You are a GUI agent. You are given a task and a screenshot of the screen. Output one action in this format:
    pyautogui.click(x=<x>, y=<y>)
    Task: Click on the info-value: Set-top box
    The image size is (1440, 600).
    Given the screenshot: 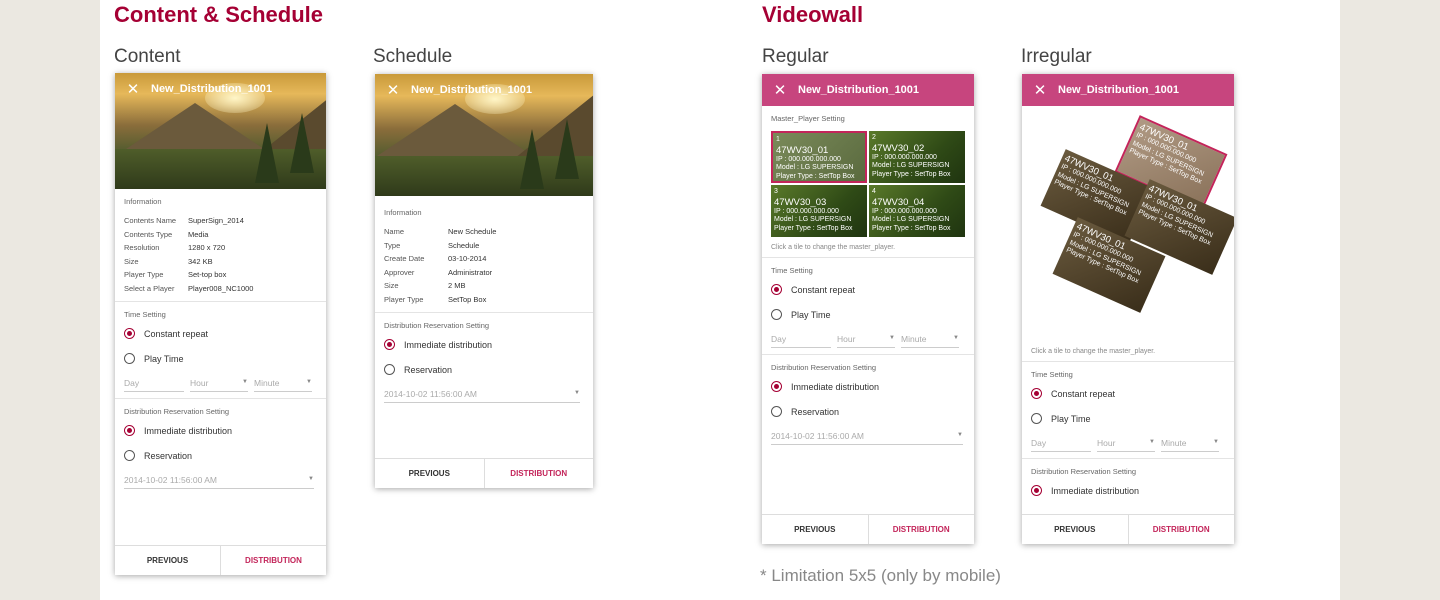 What is the action you would take?
    pyautogui.click(x=207, y=274)
    